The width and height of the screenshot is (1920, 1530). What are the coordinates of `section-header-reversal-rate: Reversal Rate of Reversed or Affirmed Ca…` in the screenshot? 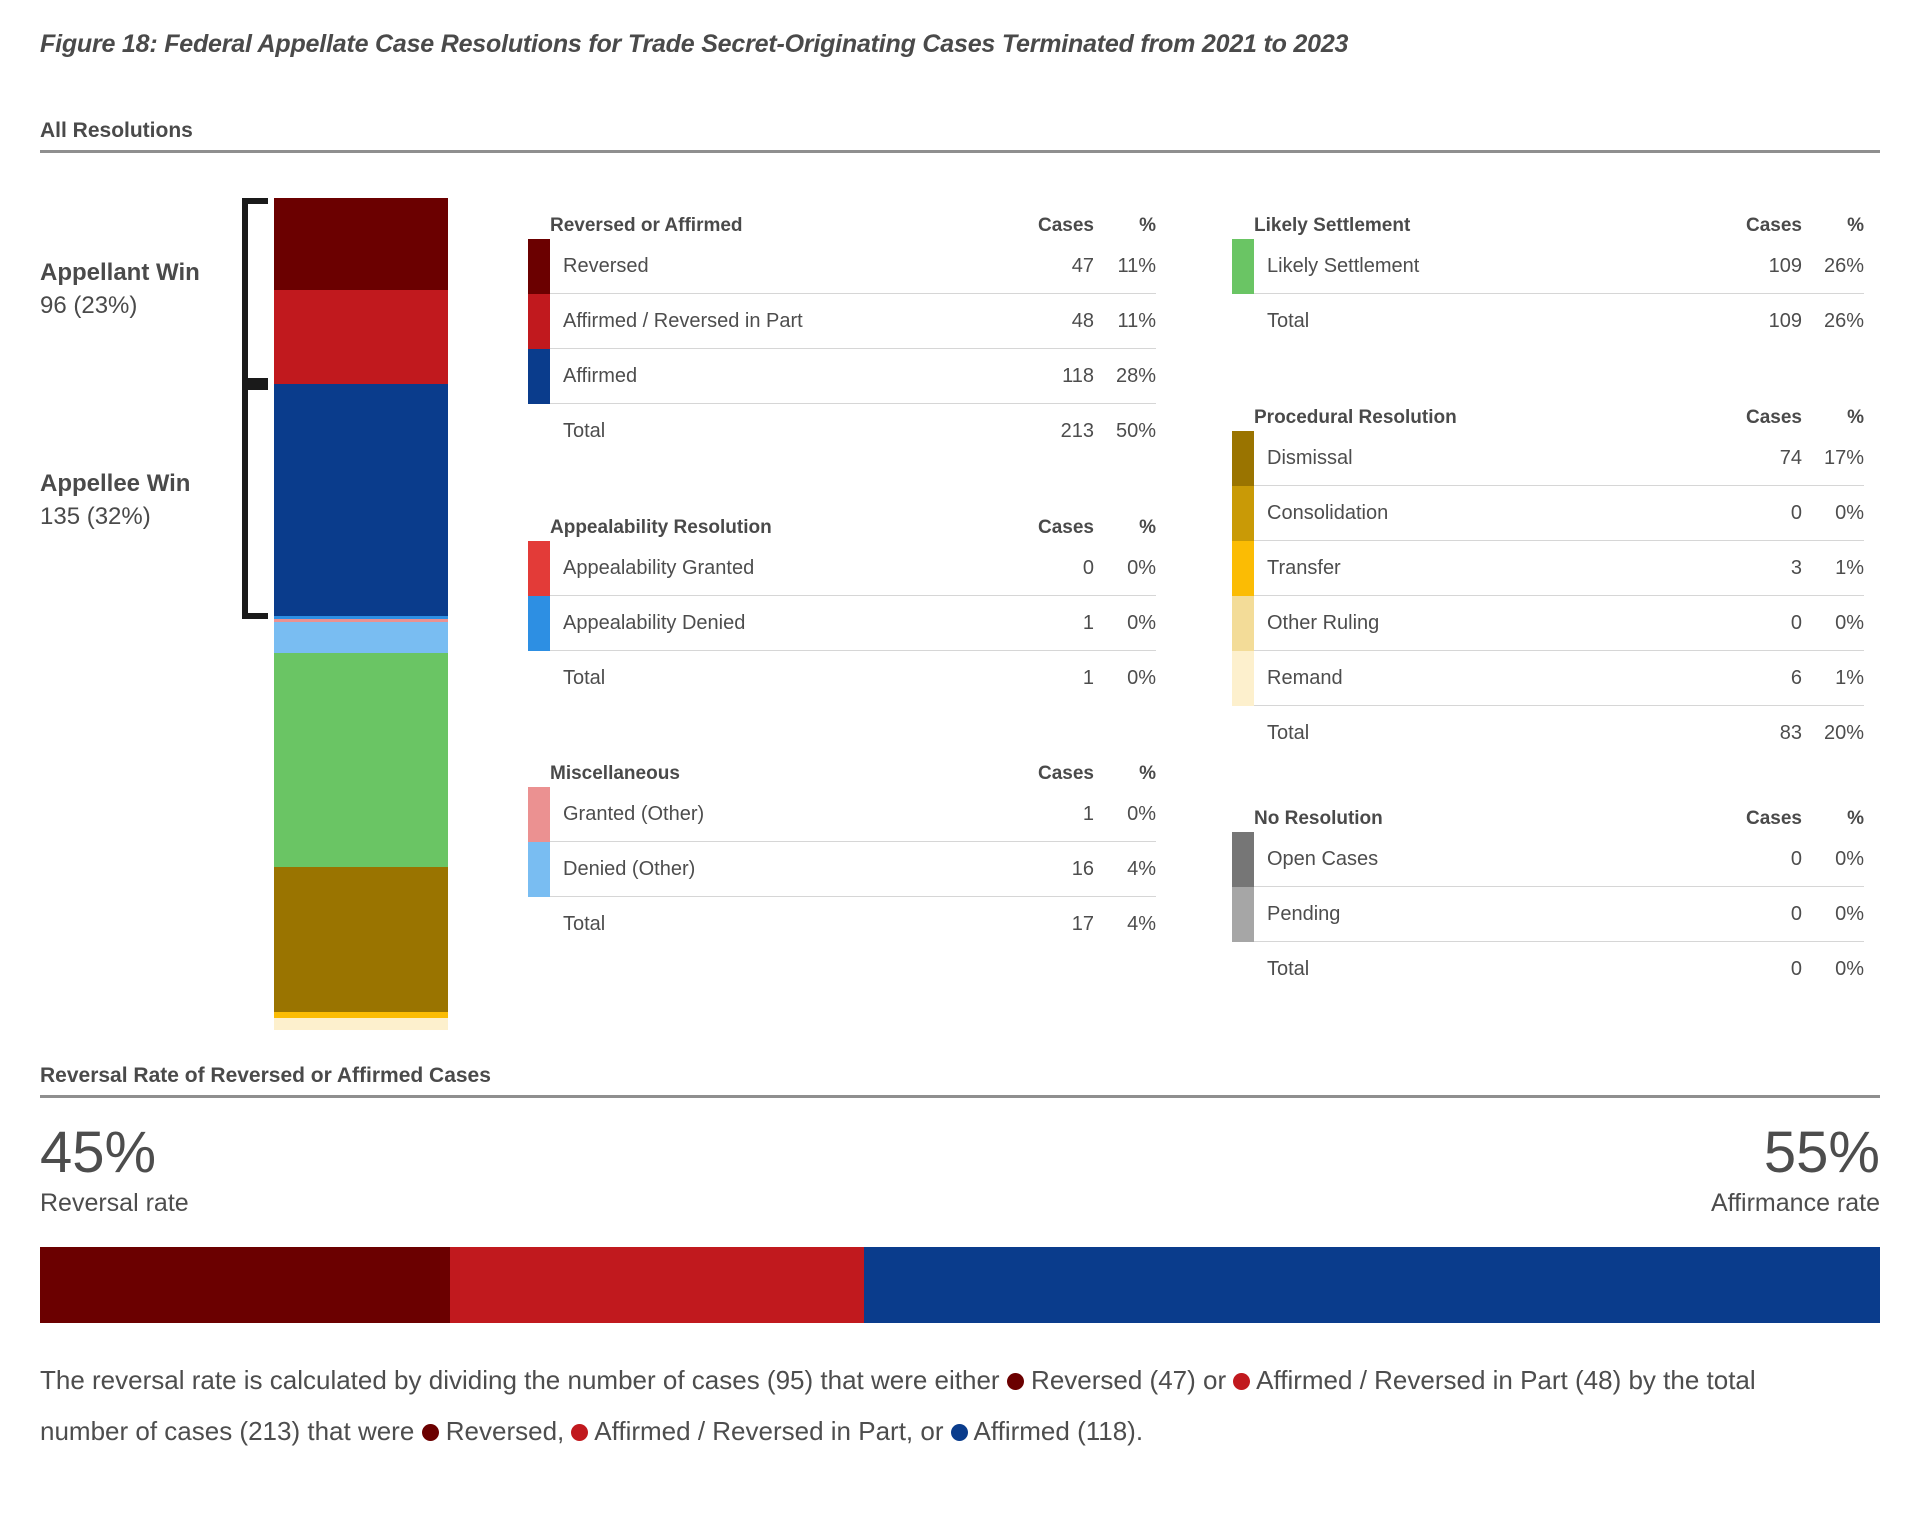 It's located at (960, 1080).